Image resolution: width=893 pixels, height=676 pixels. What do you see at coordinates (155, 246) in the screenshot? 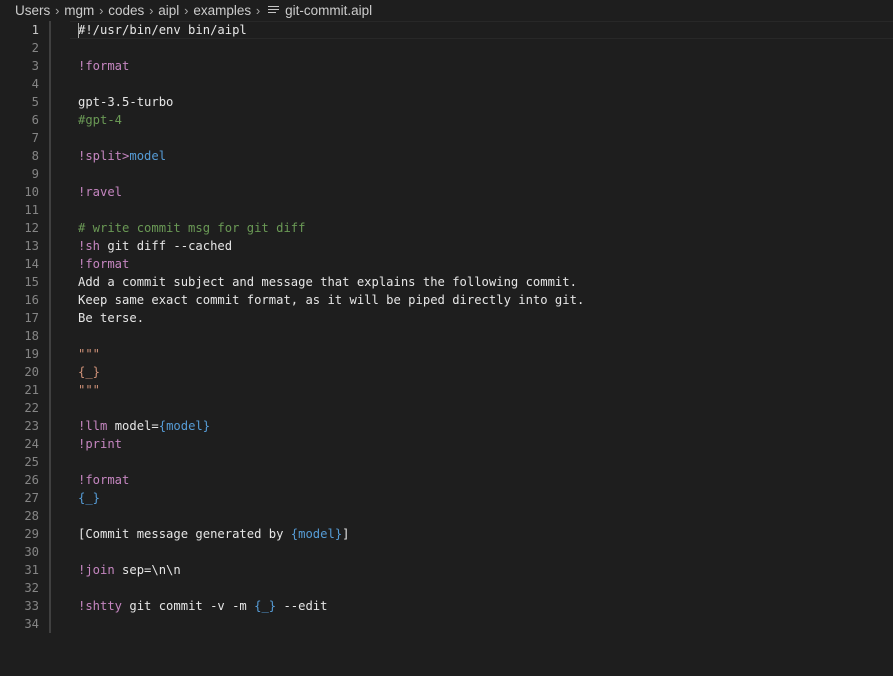
I see `code-text: !sh git diff --cached` at bounding box center [155, 246].